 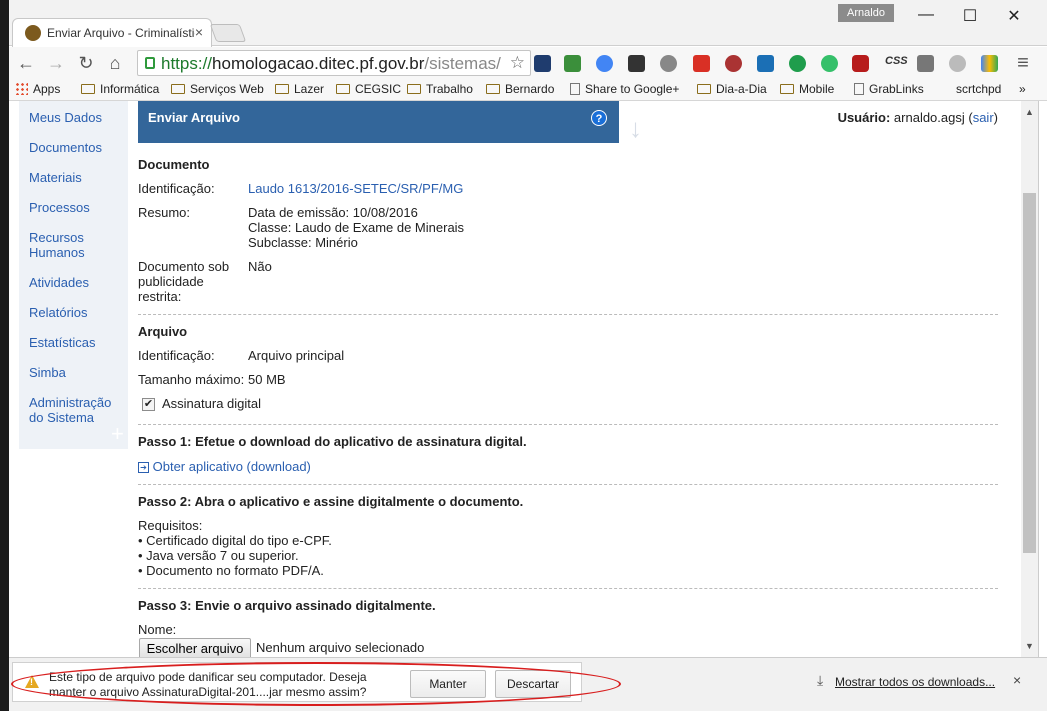 What do you see at coordinates (211, 403) in the screenshot?
I see `assinatura-label: Assinatura digital` at bounding box center [211, 403].